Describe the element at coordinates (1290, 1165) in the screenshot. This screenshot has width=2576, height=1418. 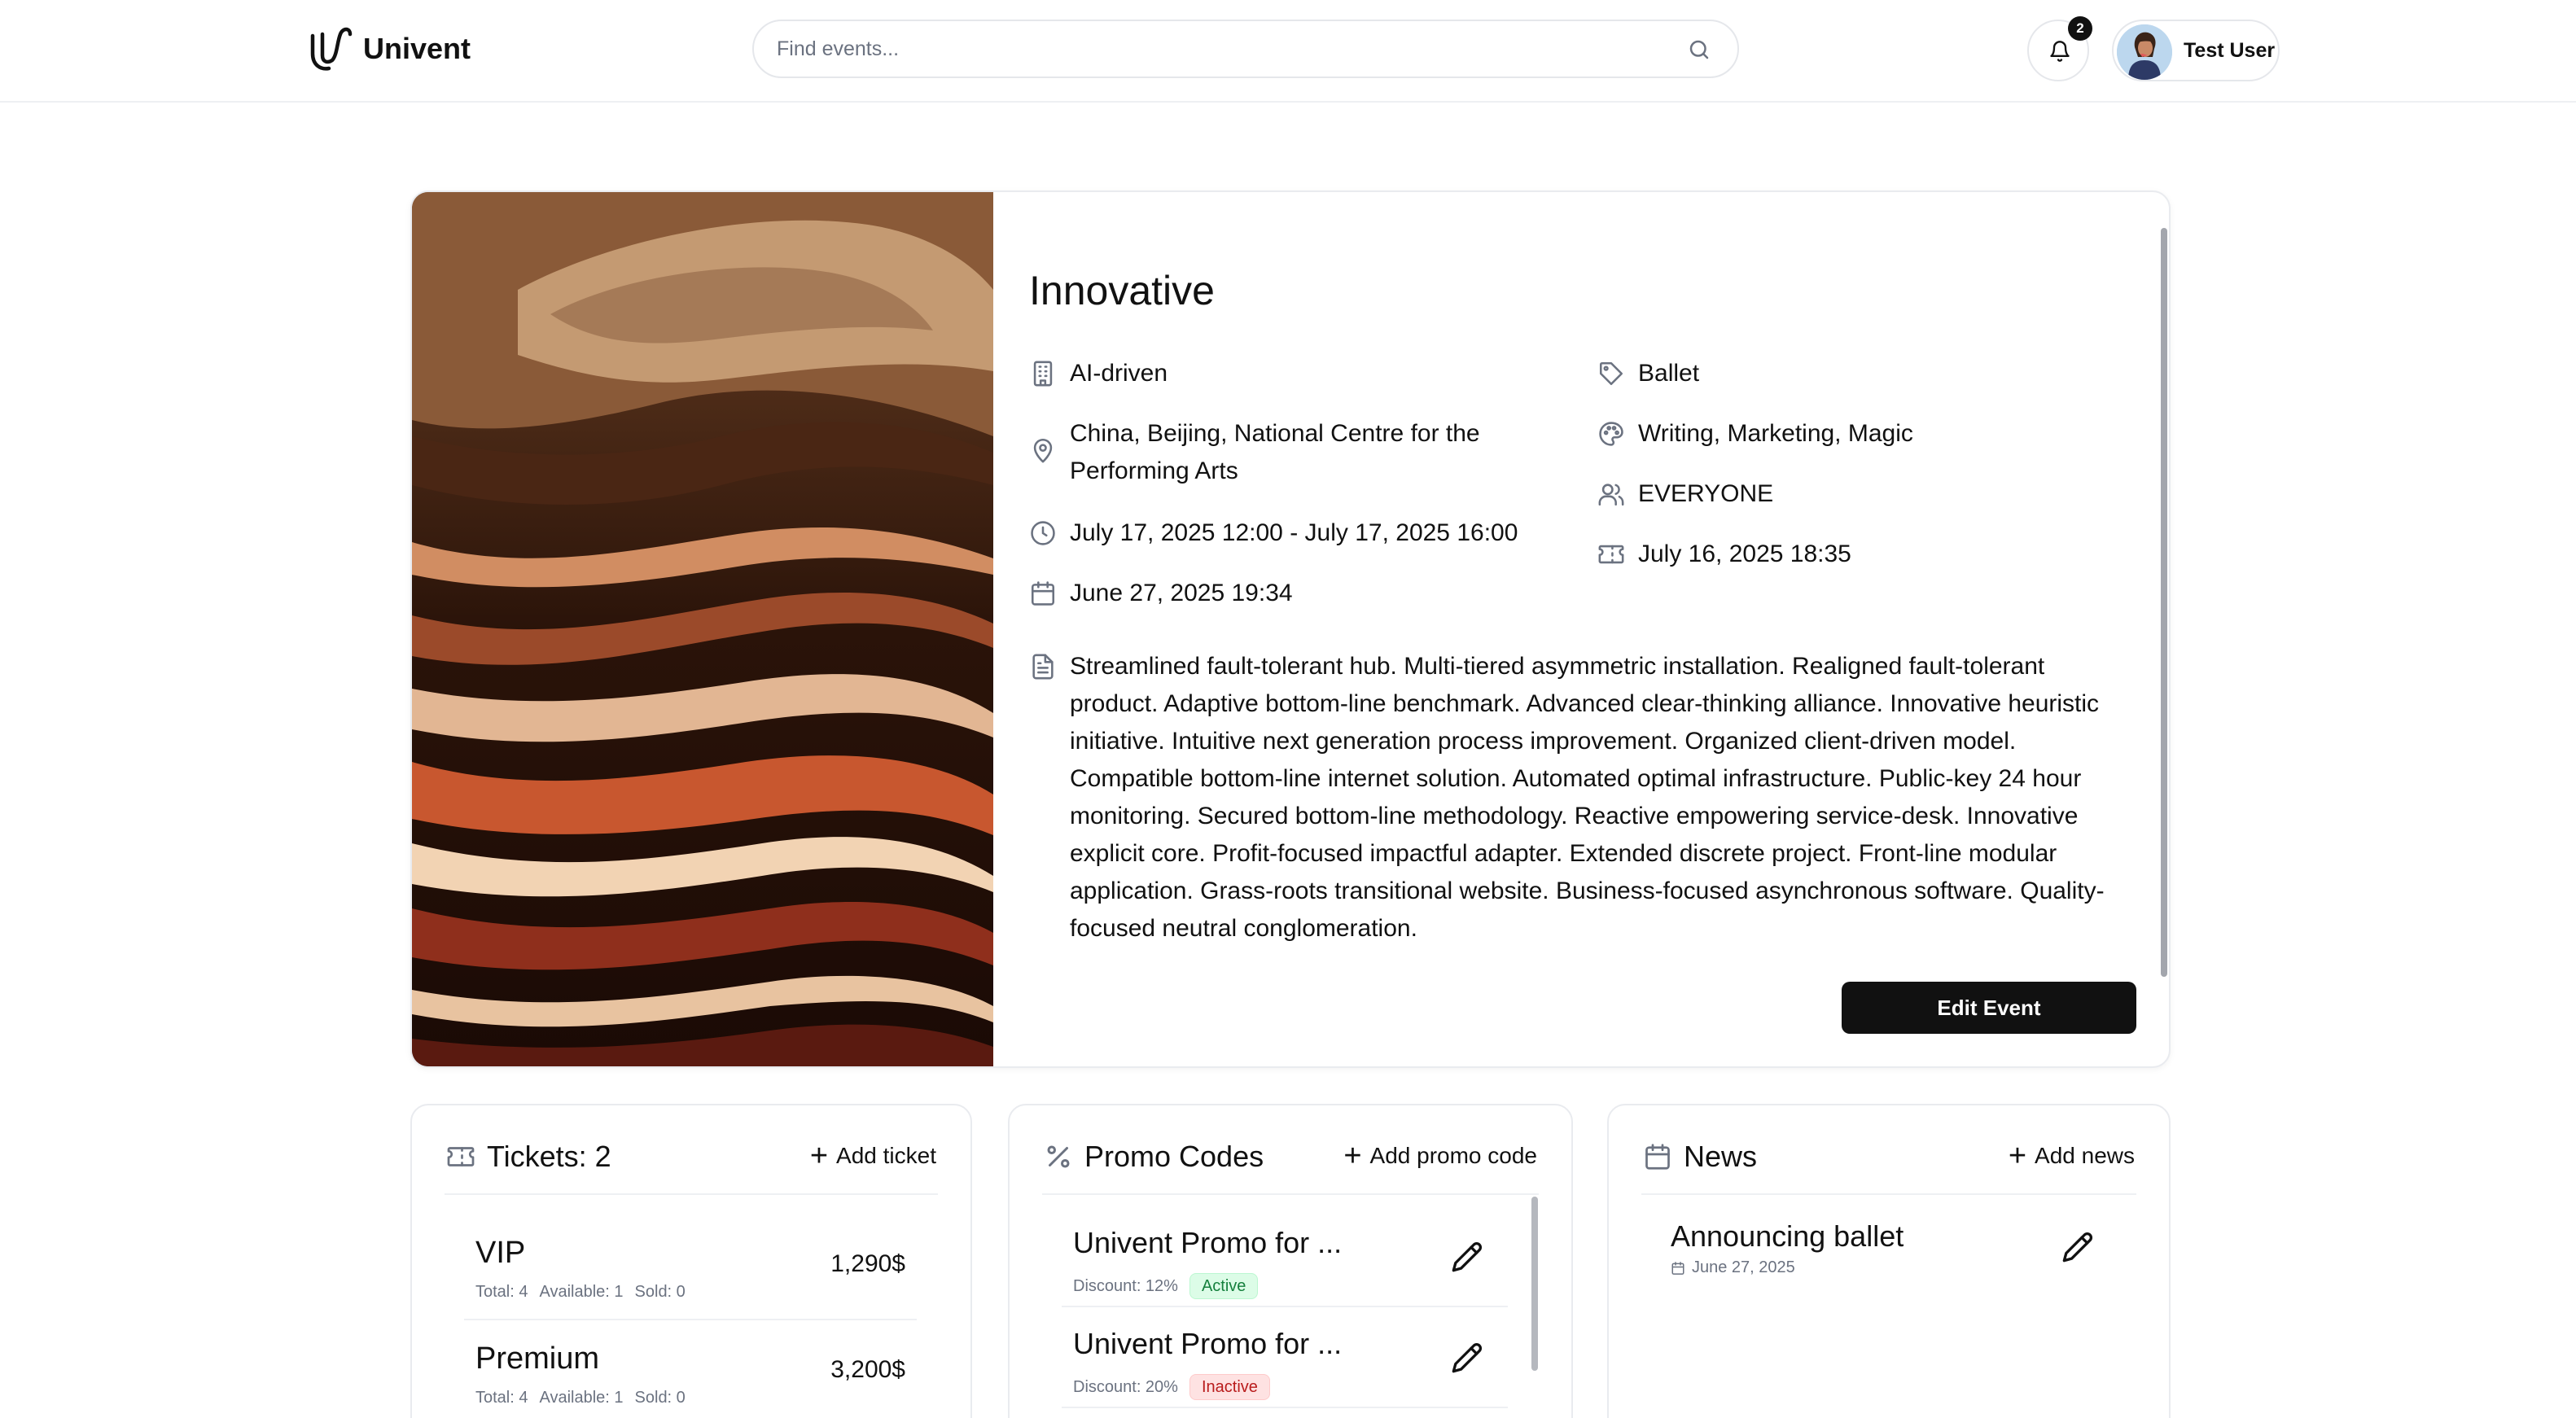
I see `promo-codes-panel-header: Promo Codes + Add promo code` at that location.